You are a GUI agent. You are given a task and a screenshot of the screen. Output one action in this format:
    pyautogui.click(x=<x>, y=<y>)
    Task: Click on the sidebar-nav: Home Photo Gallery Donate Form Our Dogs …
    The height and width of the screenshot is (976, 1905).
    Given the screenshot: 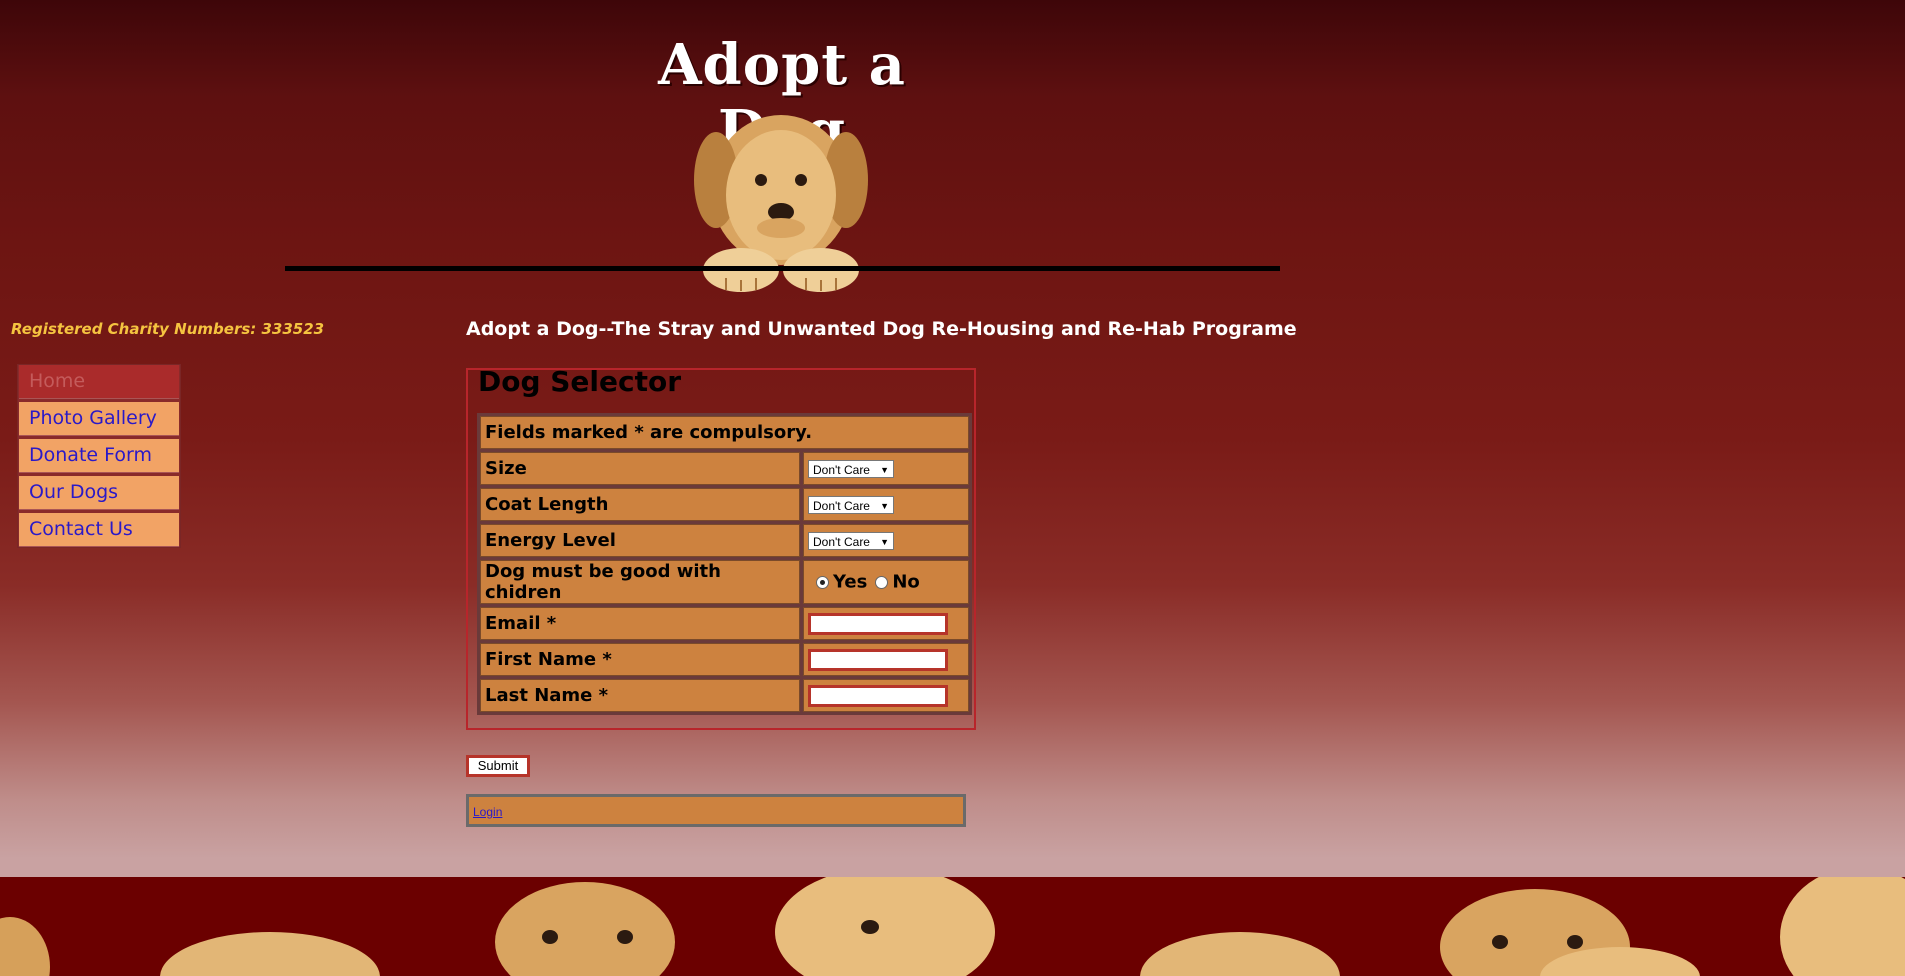 What is the action you would take?
    pyautogui.click(x=99, y=456)
    